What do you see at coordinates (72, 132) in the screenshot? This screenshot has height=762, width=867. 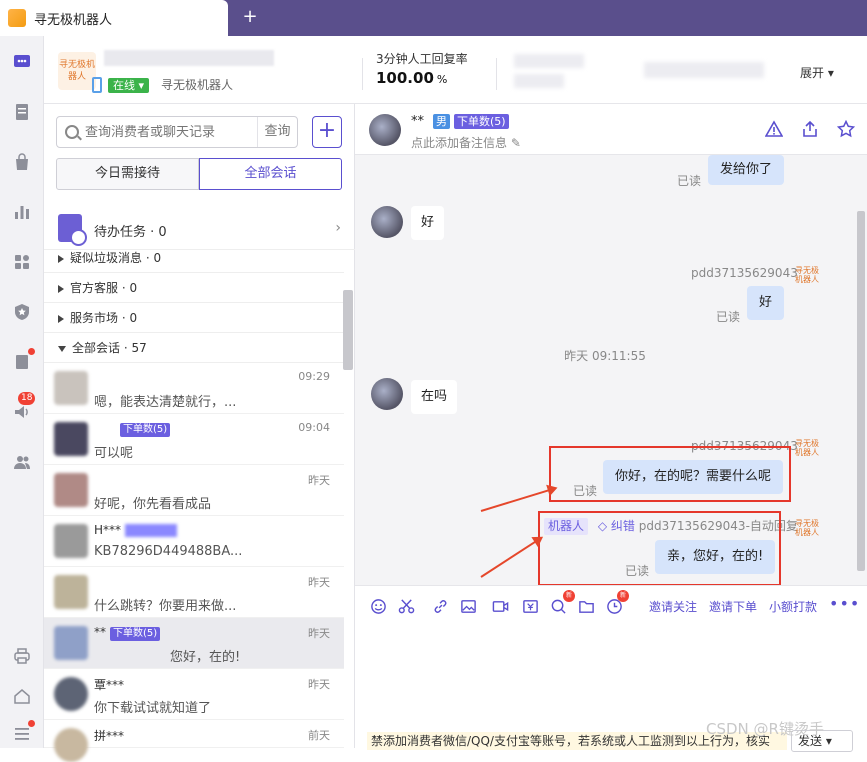 I see `search-icon` at bounding box center [72, 132].